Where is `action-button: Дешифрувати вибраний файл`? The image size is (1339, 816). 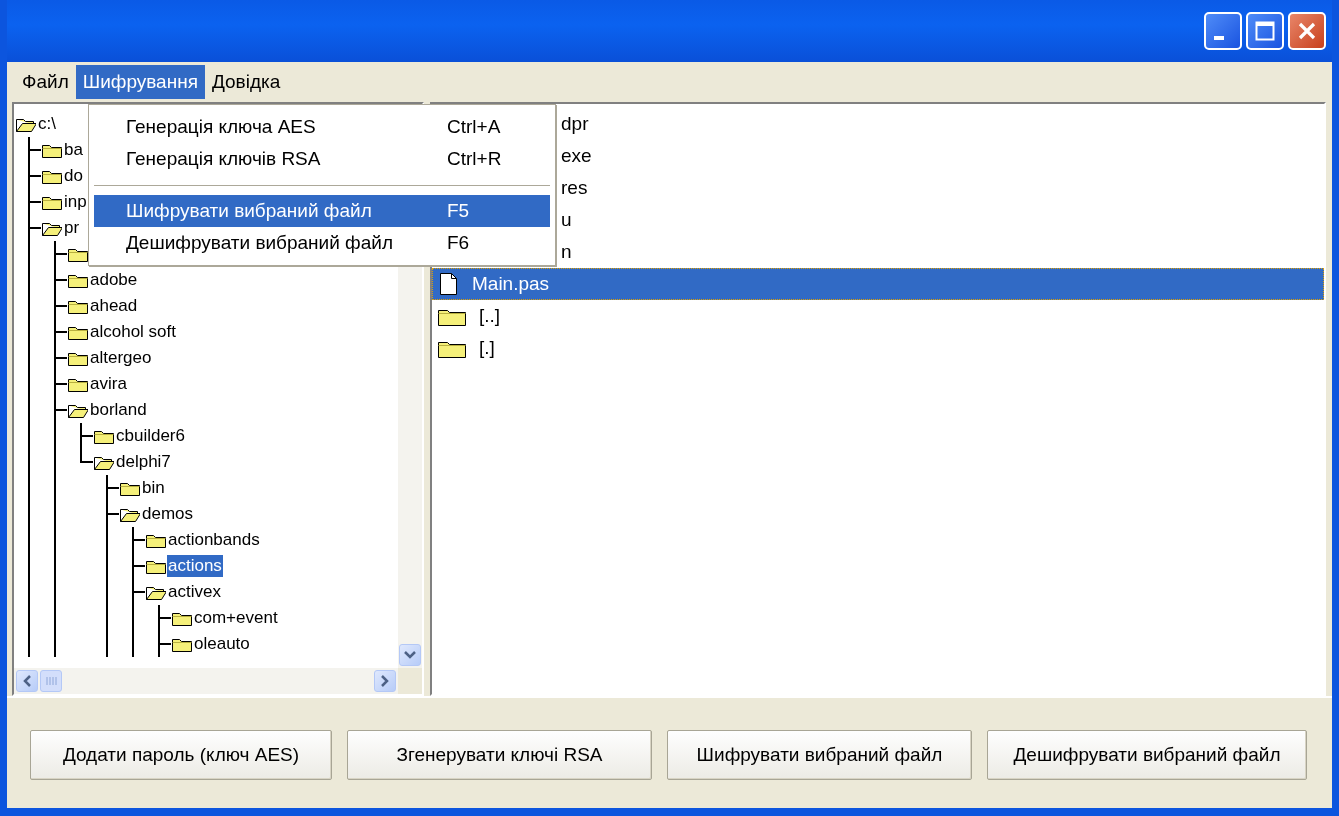 action-button: Дешифрувати вибраний файл is located at coordinates (1147, 755).